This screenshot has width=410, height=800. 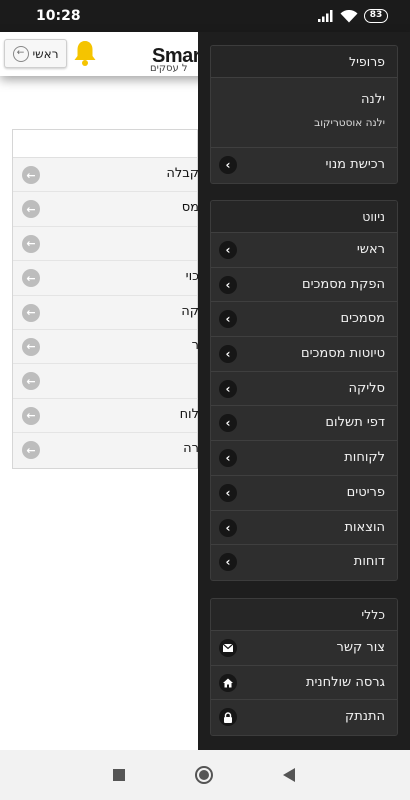 What do you see at coordinates (304, 250) in the screenshot?
I see `menu-item-nav: ראשי ‹` at bounding box center [304, 250].